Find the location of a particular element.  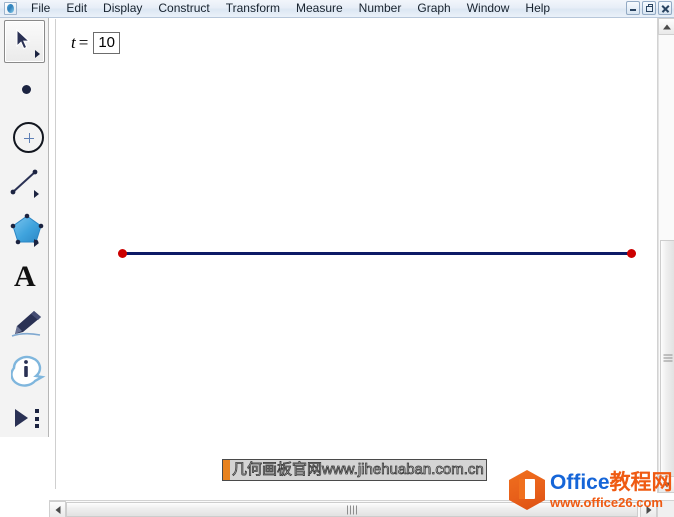

letter-a-icon: A is located at coordinates (25, 276).